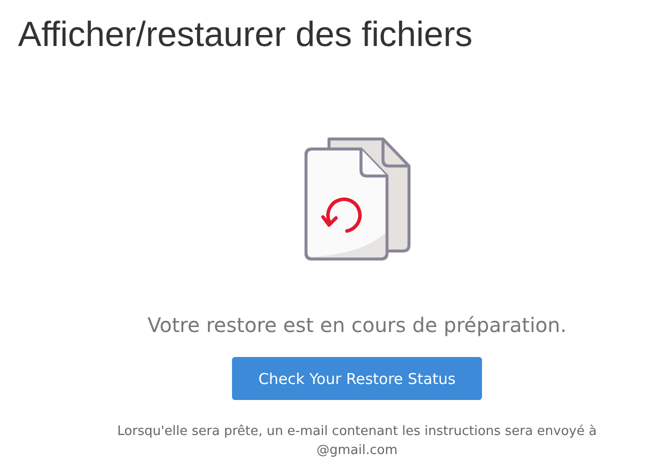 The image size is (670, 476). Describe the element at coordinates (357, 432) in the screenshot. I see `email-notice: Lorsqu'elle sera prête, un e-mail contenant les instructions sera envoyé à` at that location.